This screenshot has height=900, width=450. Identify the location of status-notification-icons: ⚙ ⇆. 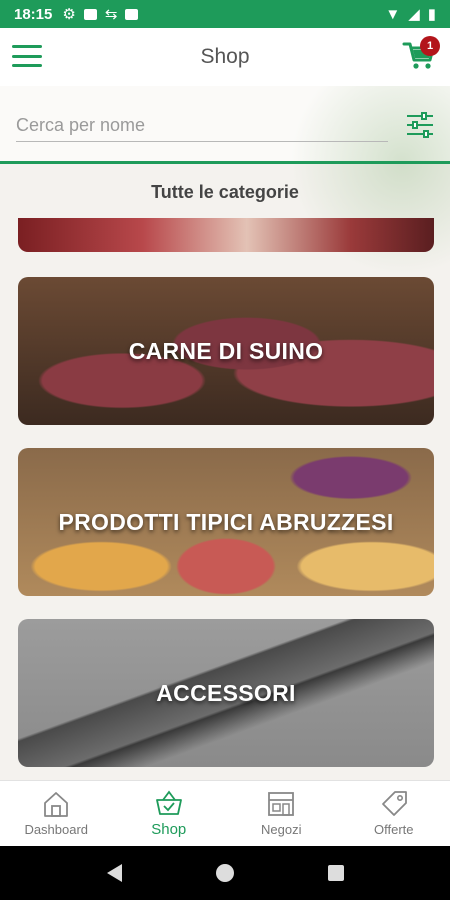
(100, 14).